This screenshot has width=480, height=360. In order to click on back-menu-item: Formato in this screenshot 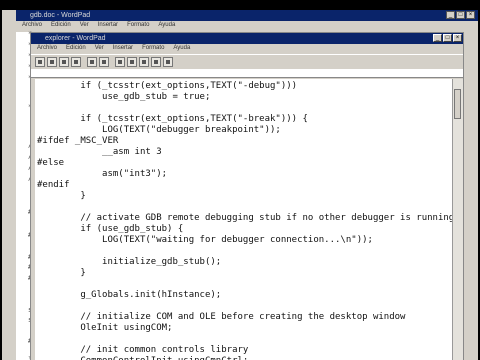, I will do `click(138, 25)`.